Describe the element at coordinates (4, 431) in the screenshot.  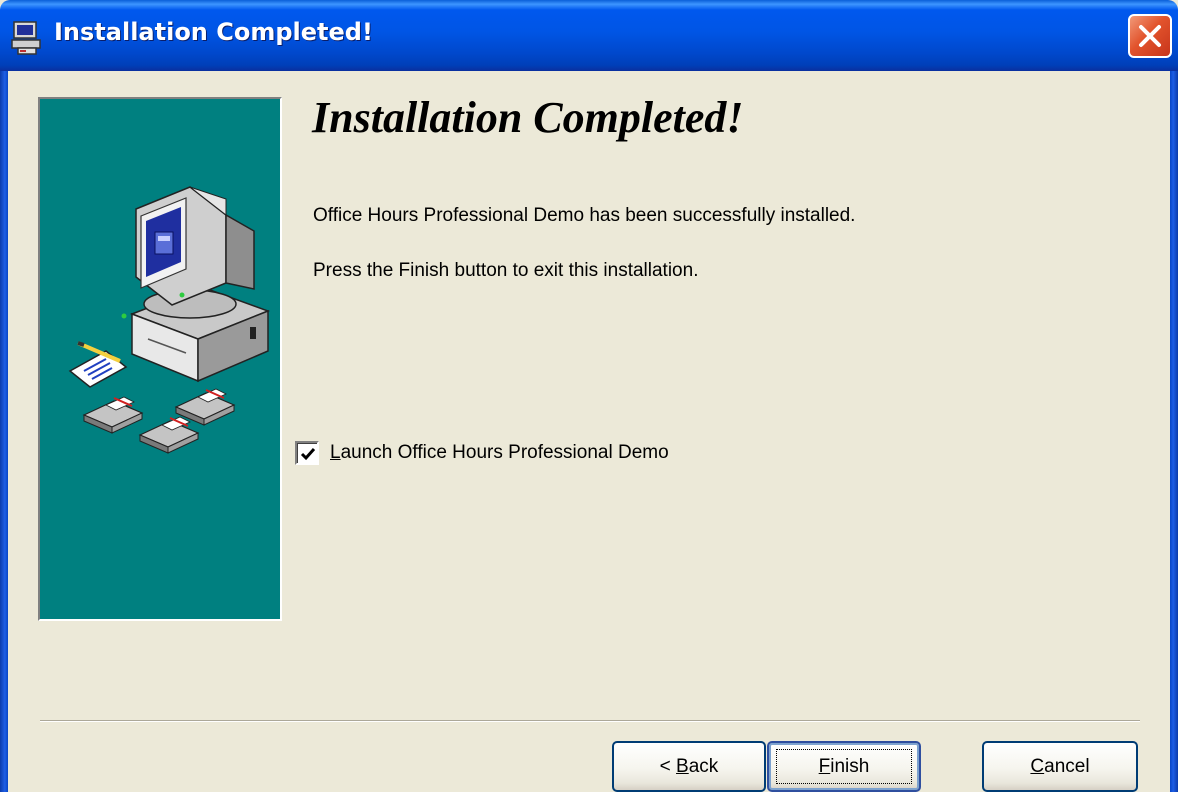
I see `window-border-left` at that location.